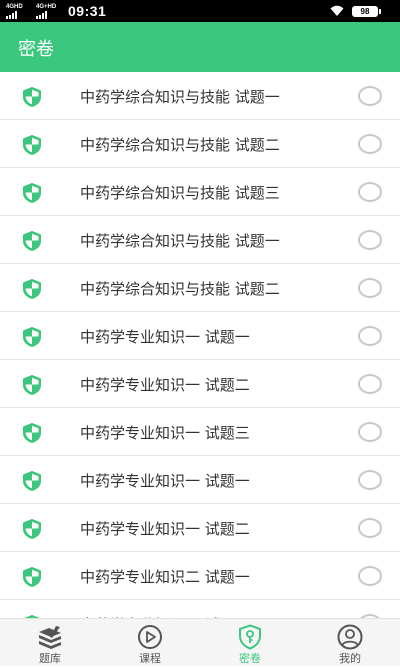 Image resolution: width=400 pixels, height=667 pixels. Describe the element at coordinates (200, 47) in the screenshot. I see `app-header: 密卷` at that location.